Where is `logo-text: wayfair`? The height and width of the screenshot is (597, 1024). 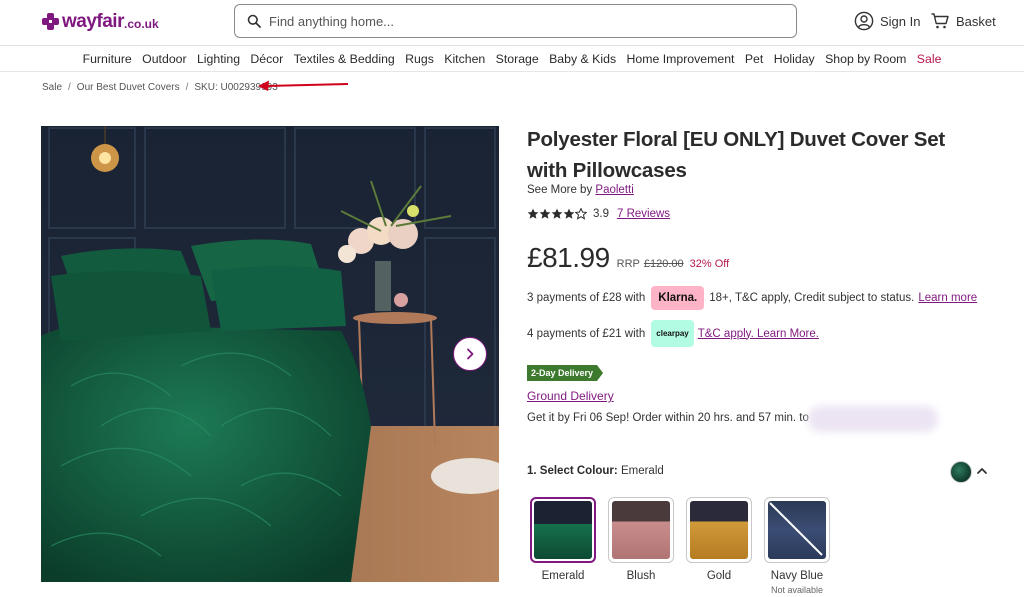
logo-text: wayfair is located at coordinates (93, 21).